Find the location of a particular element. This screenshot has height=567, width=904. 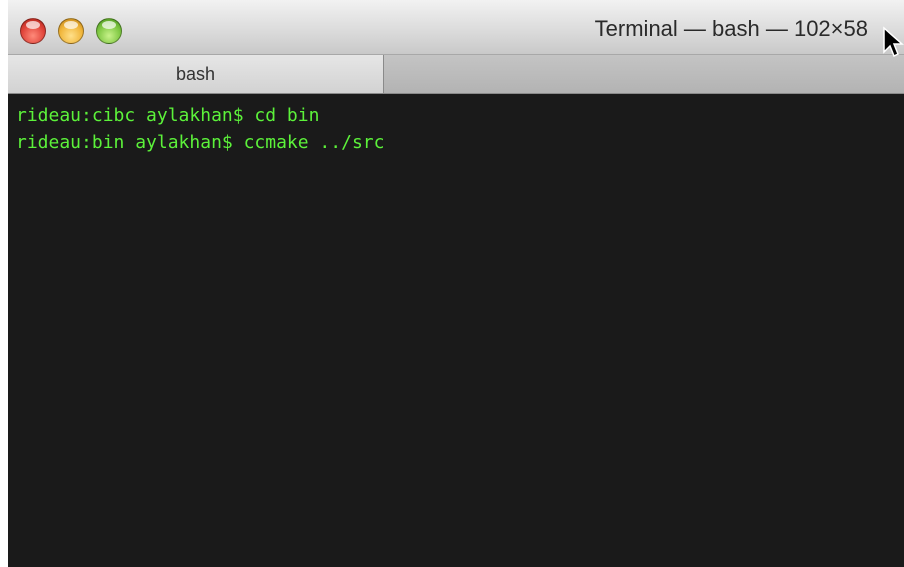

tab-bash: bash is located at coordinates (196, 74).